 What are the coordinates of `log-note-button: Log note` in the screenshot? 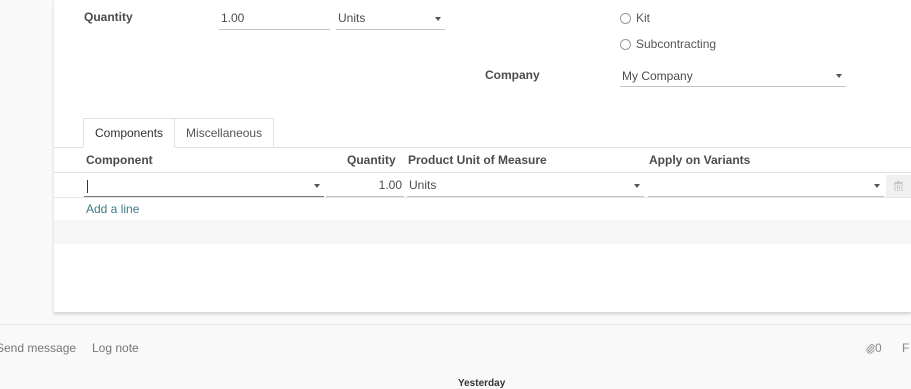 It's located at (115, 348).